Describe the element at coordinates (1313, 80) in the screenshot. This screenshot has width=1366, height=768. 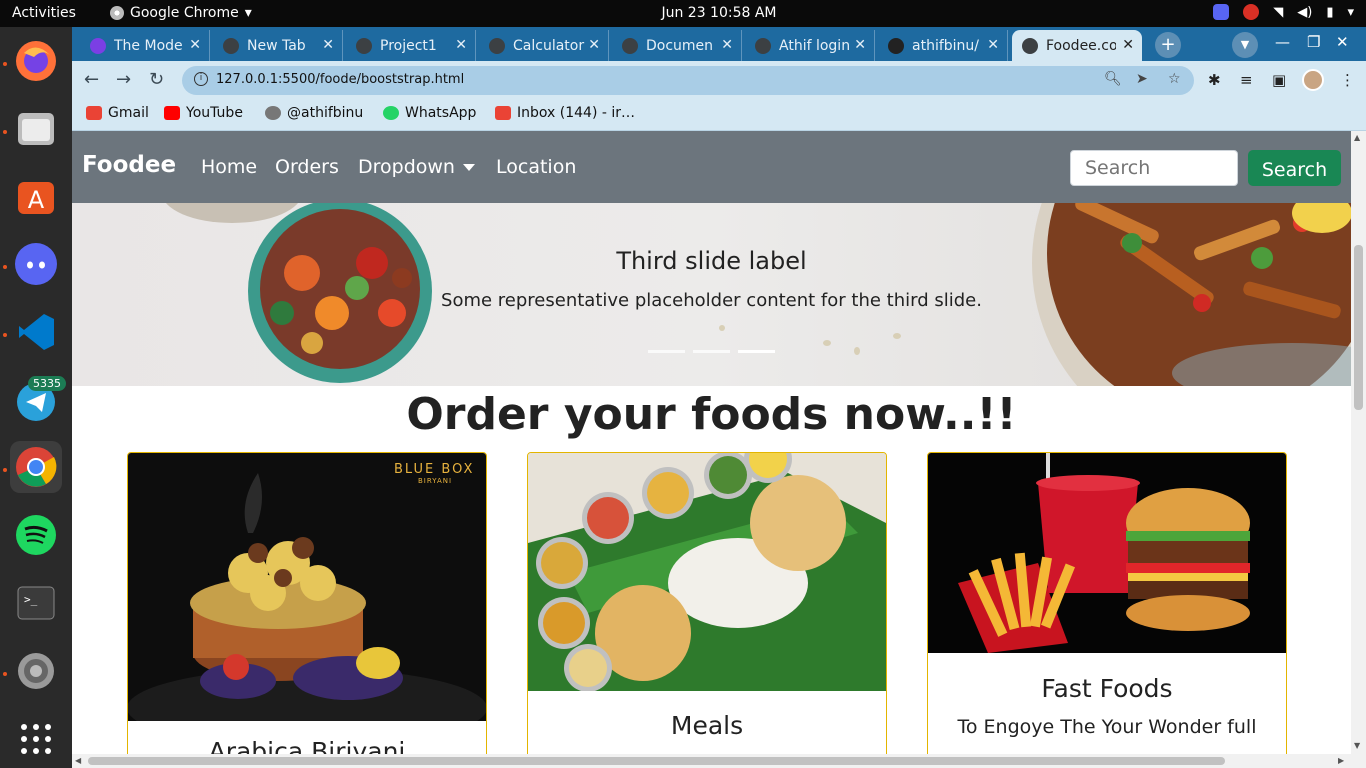
I see `profile-avatar` at that location.